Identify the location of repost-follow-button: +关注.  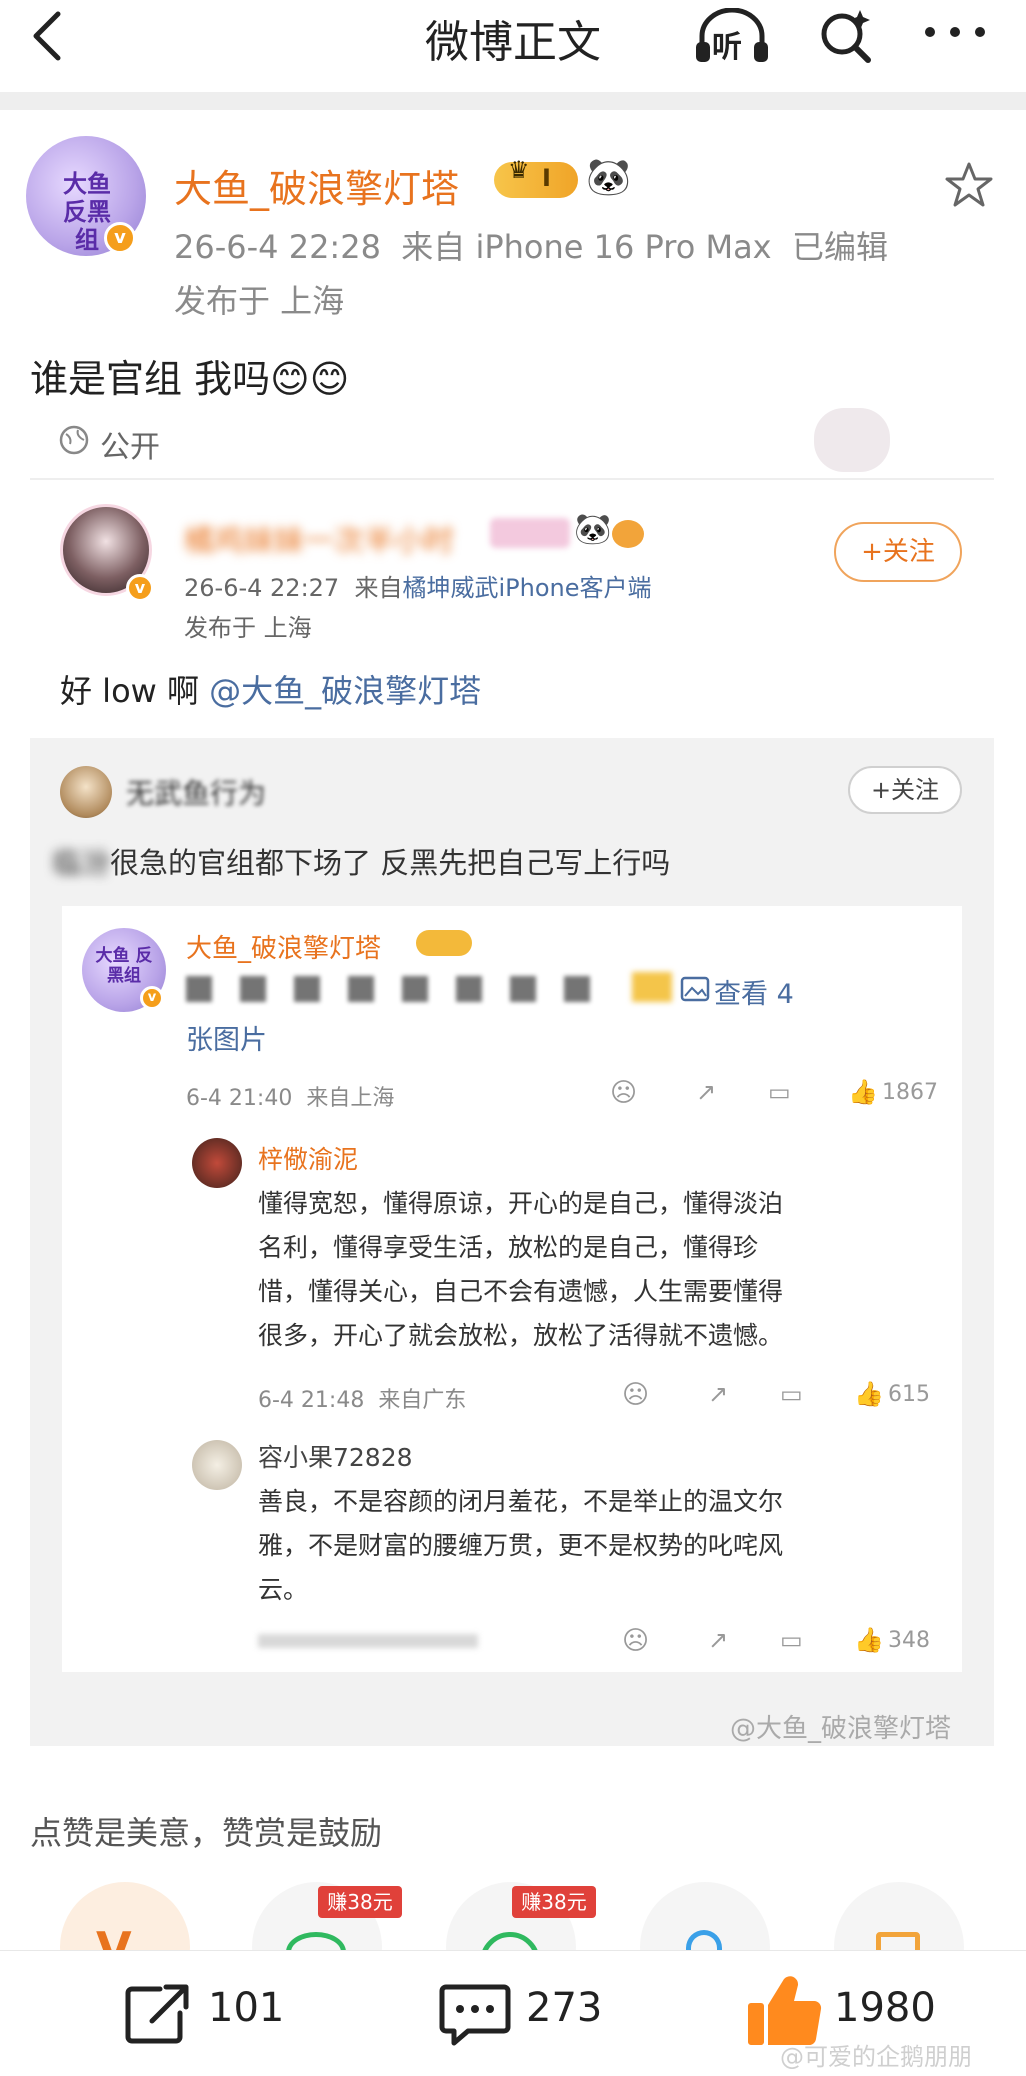
(905, 790).